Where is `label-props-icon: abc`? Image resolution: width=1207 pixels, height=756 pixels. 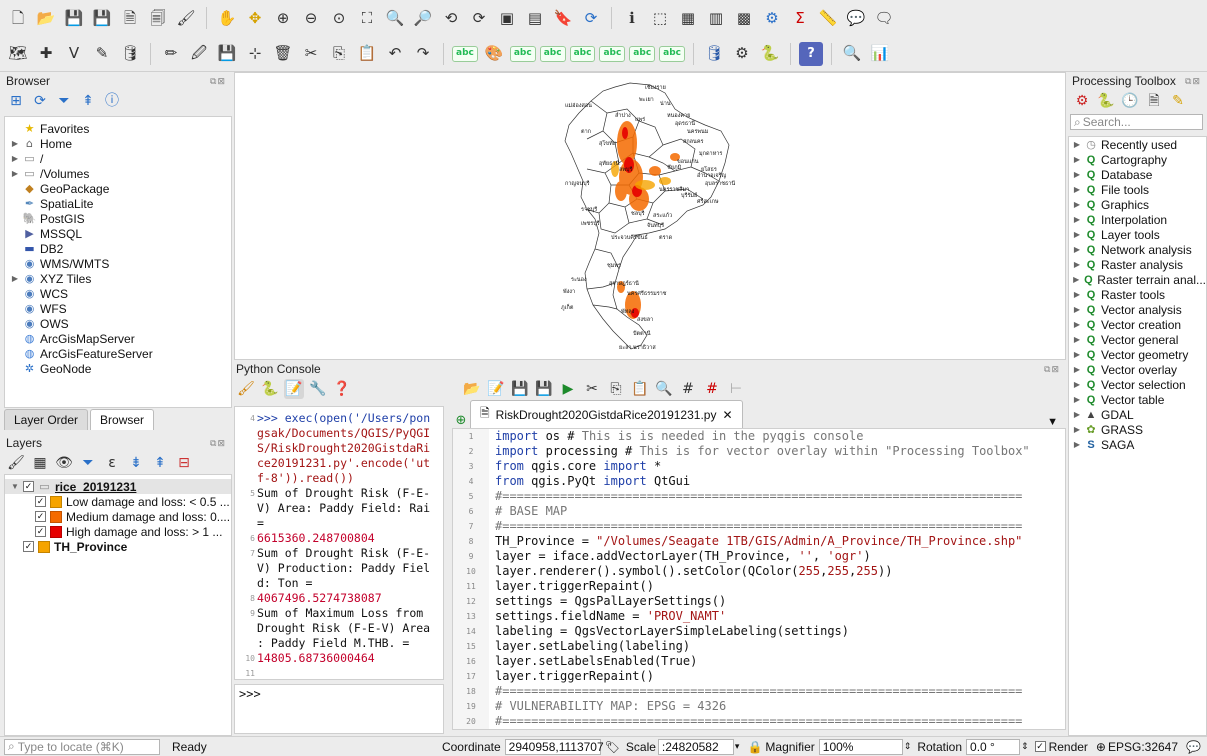 label-props-icon: abc is located at coordinates (672, 53).